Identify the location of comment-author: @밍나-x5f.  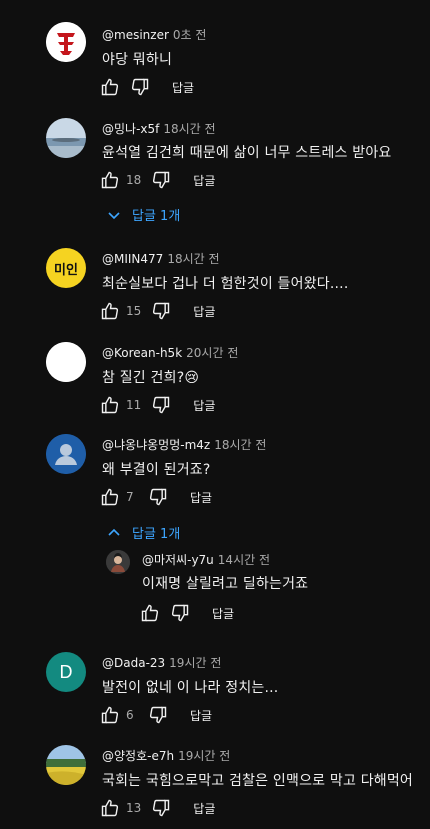
(130, 129).